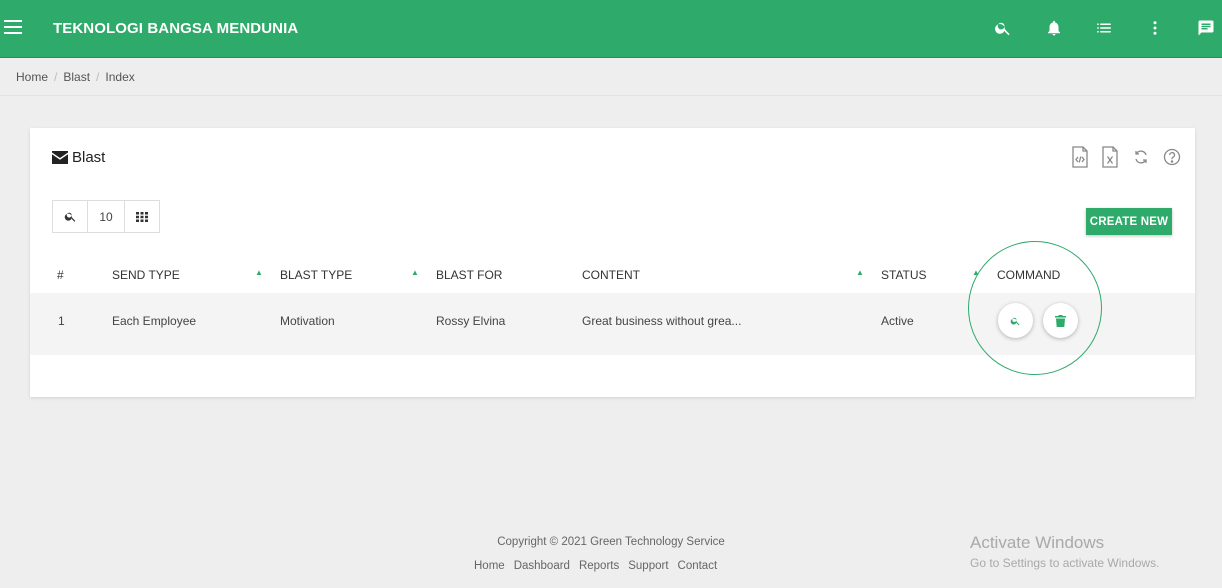  I want to click on cell-blast-type: Motivation, so click(307, 321).